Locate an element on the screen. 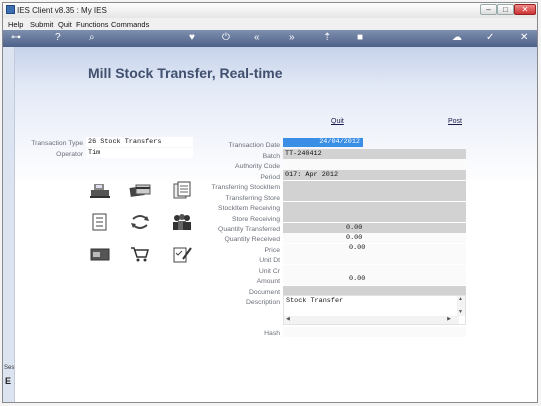 Image resolution: width=541 pixels, height=406 pixels. scroll-down-icon: ▼ is located at coordinates (460, 312).